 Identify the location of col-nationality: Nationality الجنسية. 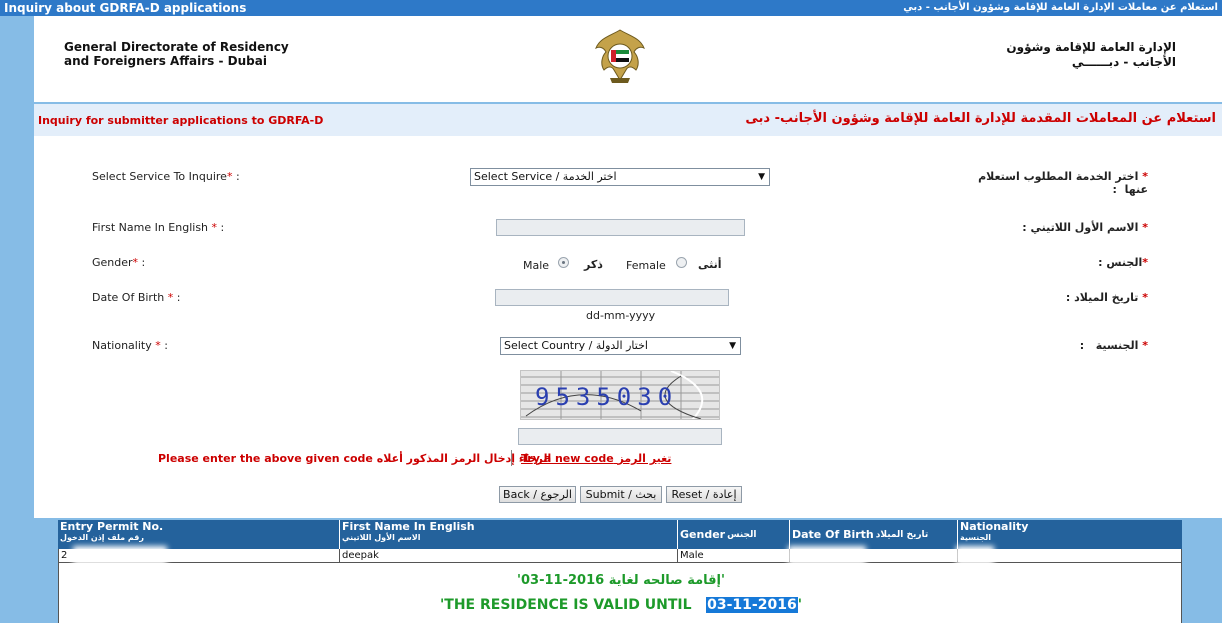
(994, 531).